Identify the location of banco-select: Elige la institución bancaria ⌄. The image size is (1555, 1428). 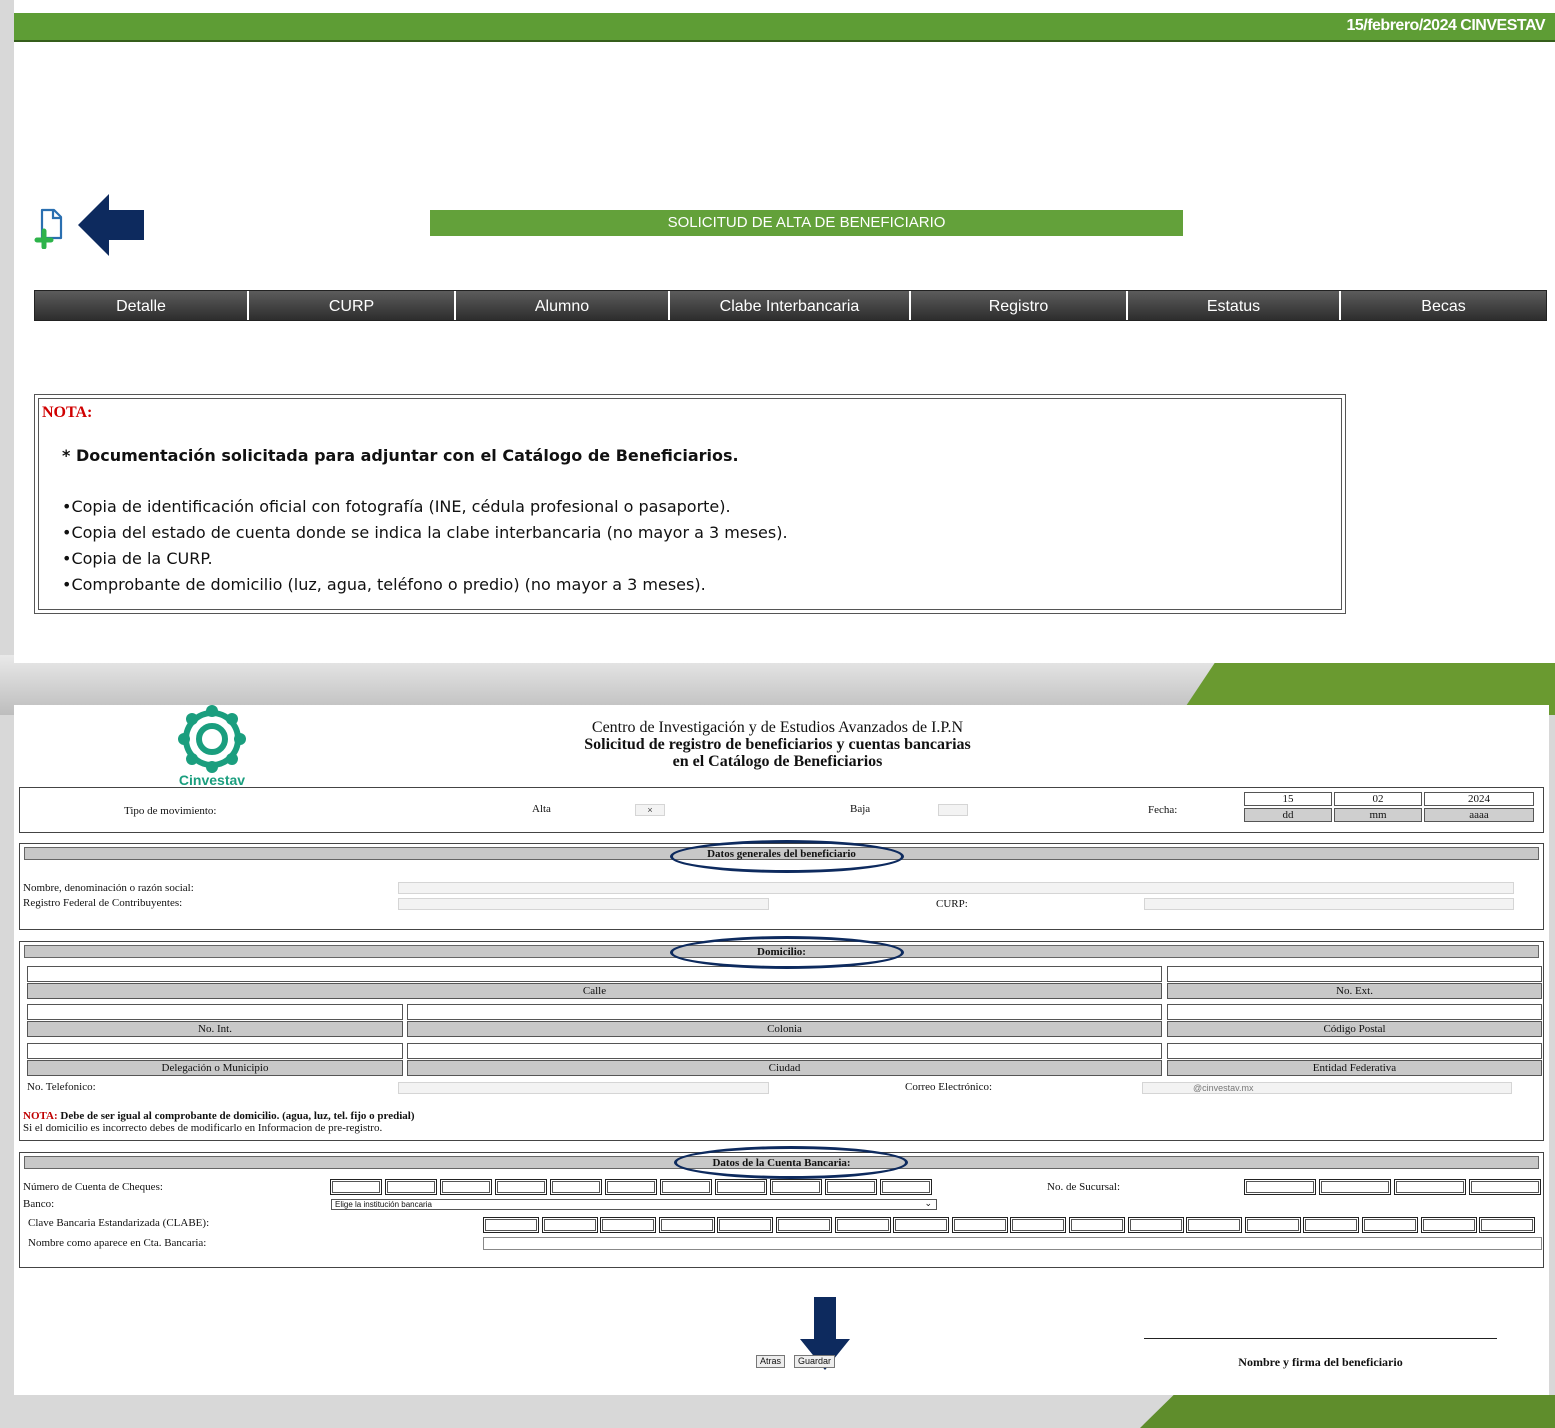
(634, 1204).